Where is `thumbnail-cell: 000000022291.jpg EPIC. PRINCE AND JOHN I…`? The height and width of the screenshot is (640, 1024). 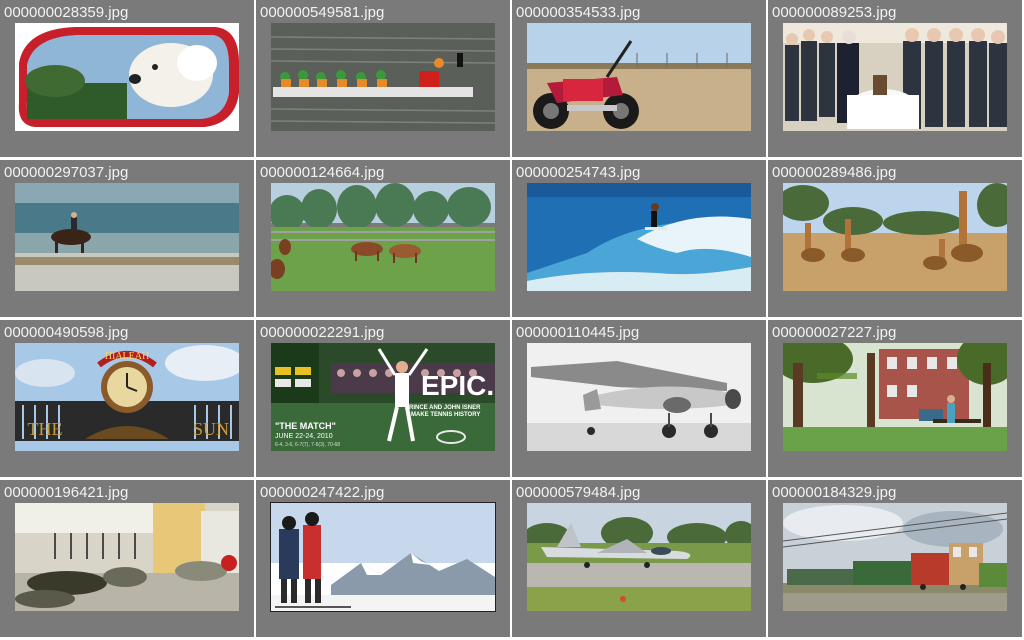
thumbnail-cell: 000000022291.jpg EPIC. PRINCE AND JOHN I… is located at coordinates (383, 398).